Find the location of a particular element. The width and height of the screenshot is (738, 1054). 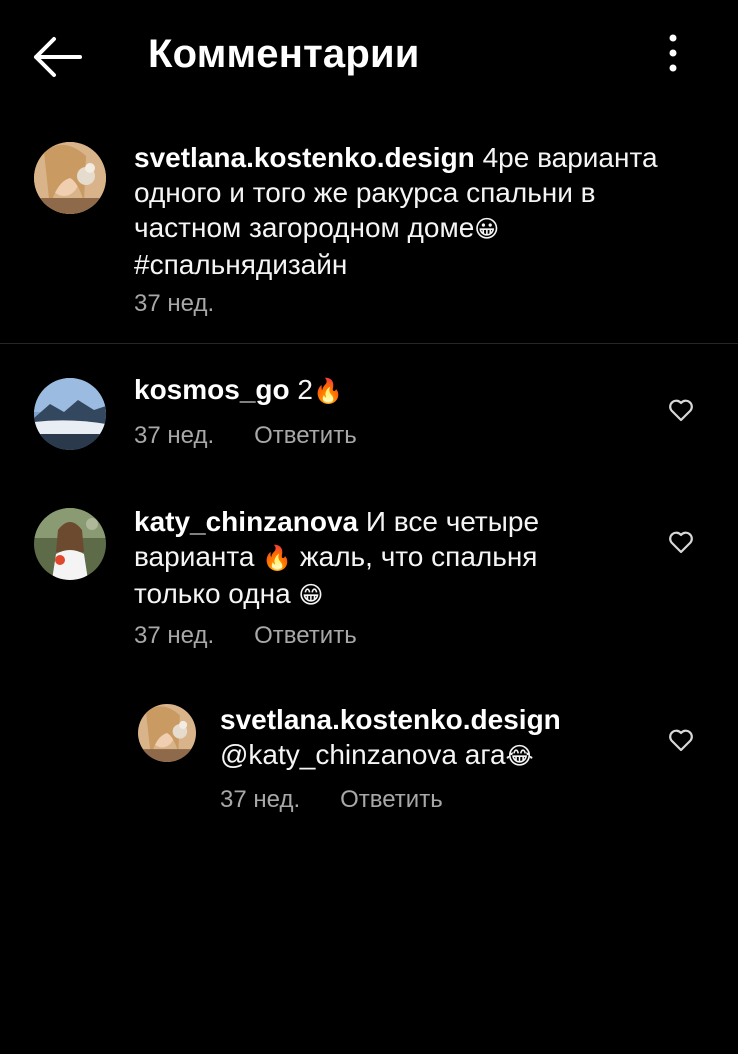

arrow-left-icon is located at coordinates (58, 57).